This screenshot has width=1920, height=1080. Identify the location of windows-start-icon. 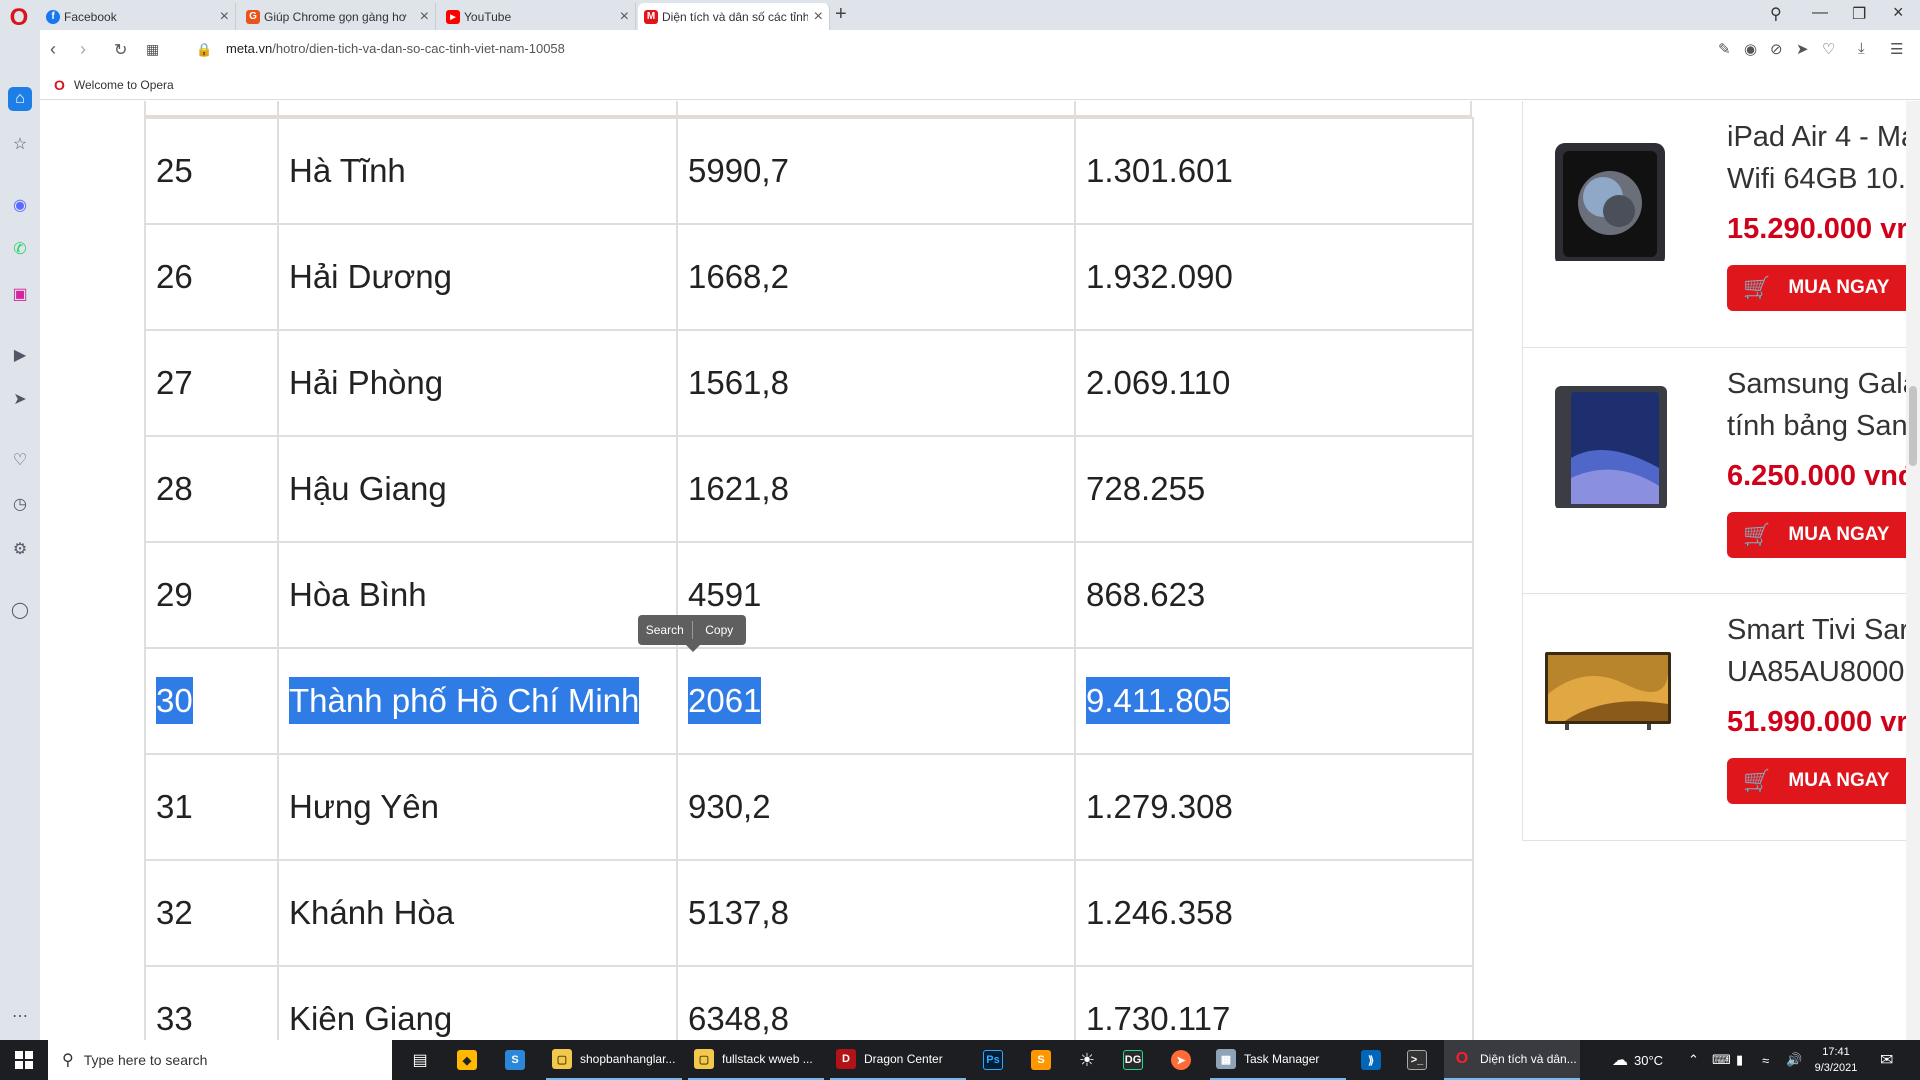
(24, 1060).